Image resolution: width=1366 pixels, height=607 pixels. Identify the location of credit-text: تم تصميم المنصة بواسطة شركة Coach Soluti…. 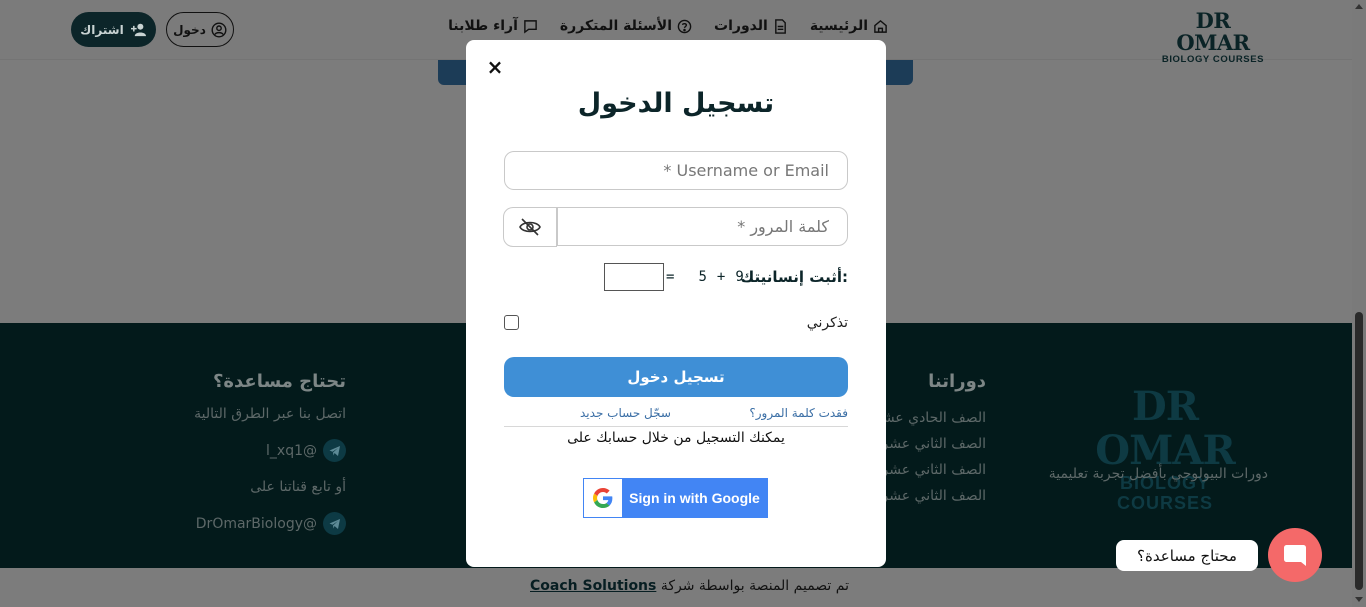
(689, 586).